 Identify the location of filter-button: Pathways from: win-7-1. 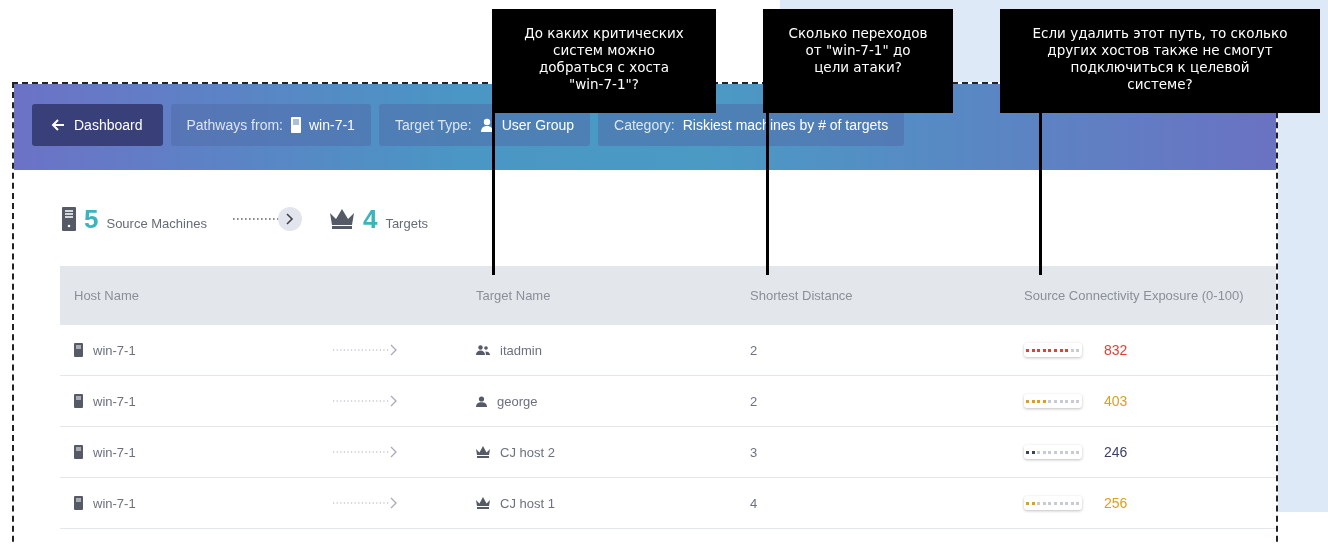
(270, 125).